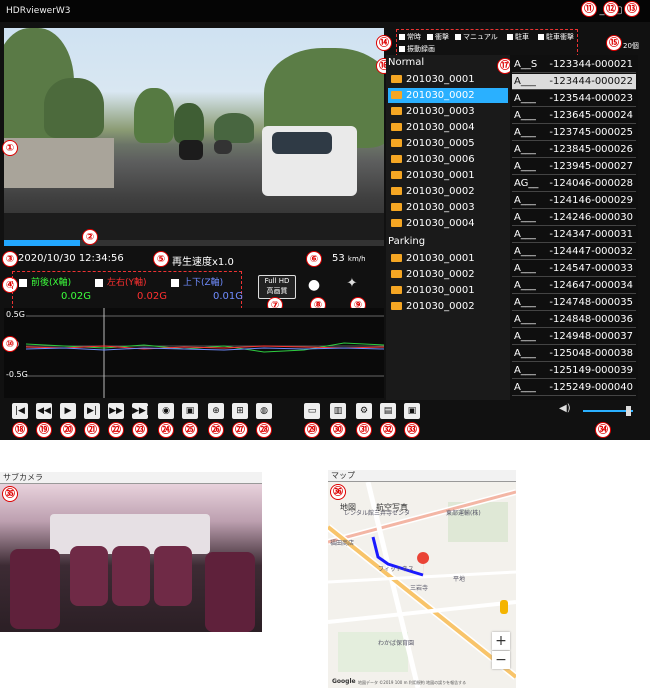  Describe the element at coordinates (591, 387) in the screenshot. I see `event-id-code: -125249-000040` at that location.